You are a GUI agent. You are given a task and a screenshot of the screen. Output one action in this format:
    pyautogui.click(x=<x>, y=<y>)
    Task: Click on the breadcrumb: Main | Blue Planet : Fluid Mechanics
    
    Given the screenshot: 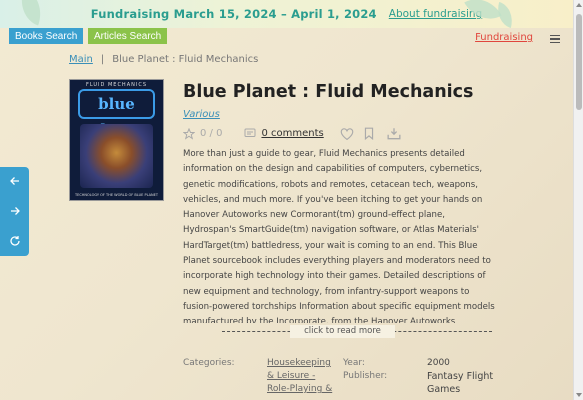 What is the action you would take?
    pyautogui.click(x=163, y=59)
    